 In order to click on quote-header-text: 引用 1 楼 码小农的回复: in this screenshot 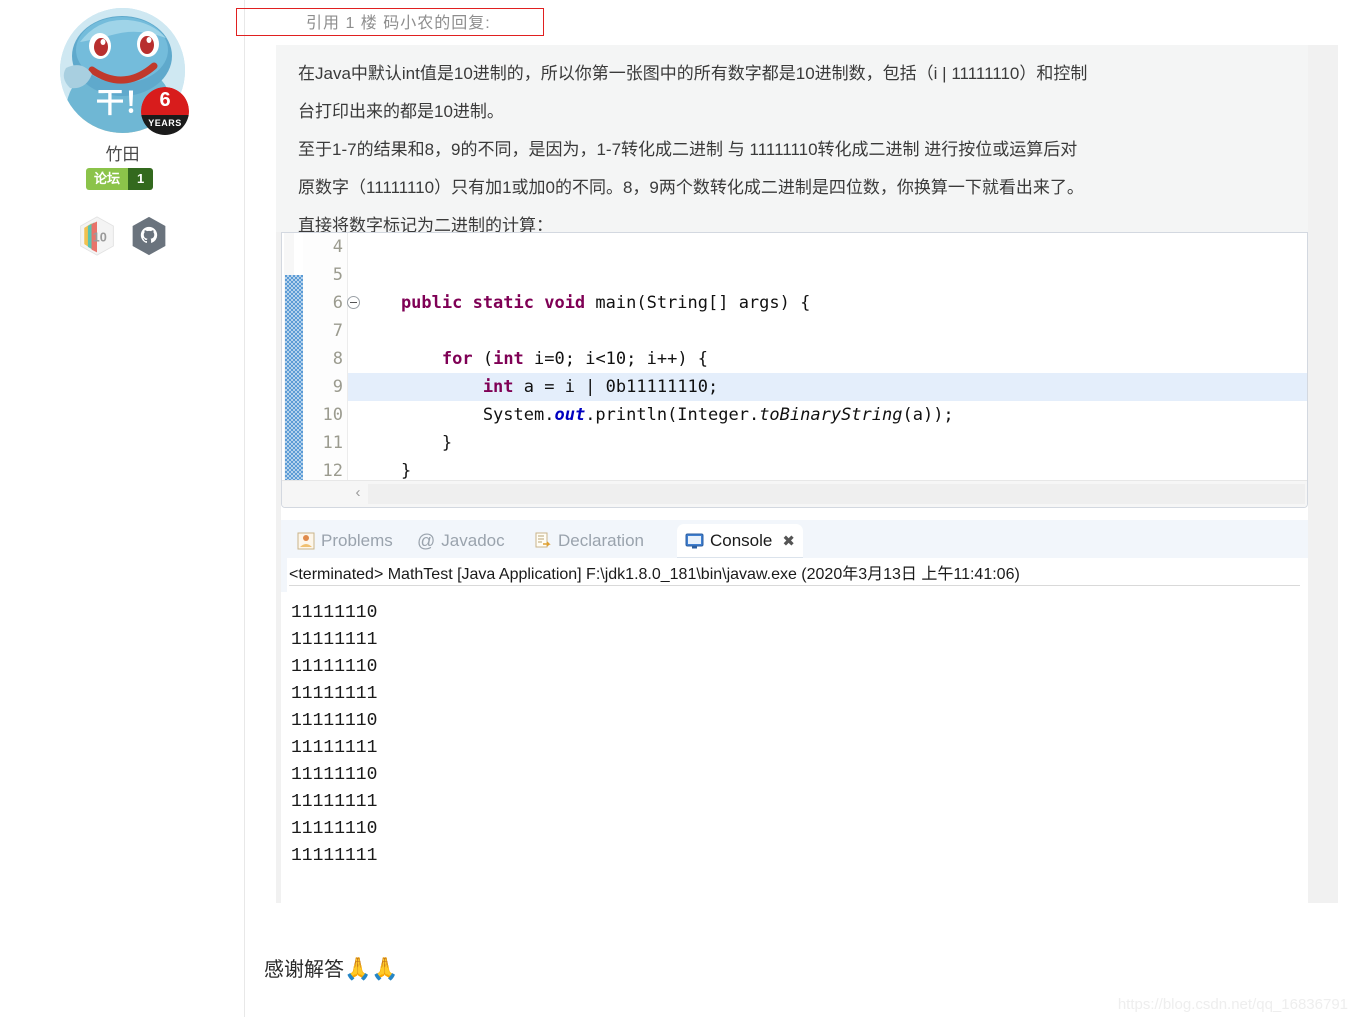, I will do `click(398, 23)`.